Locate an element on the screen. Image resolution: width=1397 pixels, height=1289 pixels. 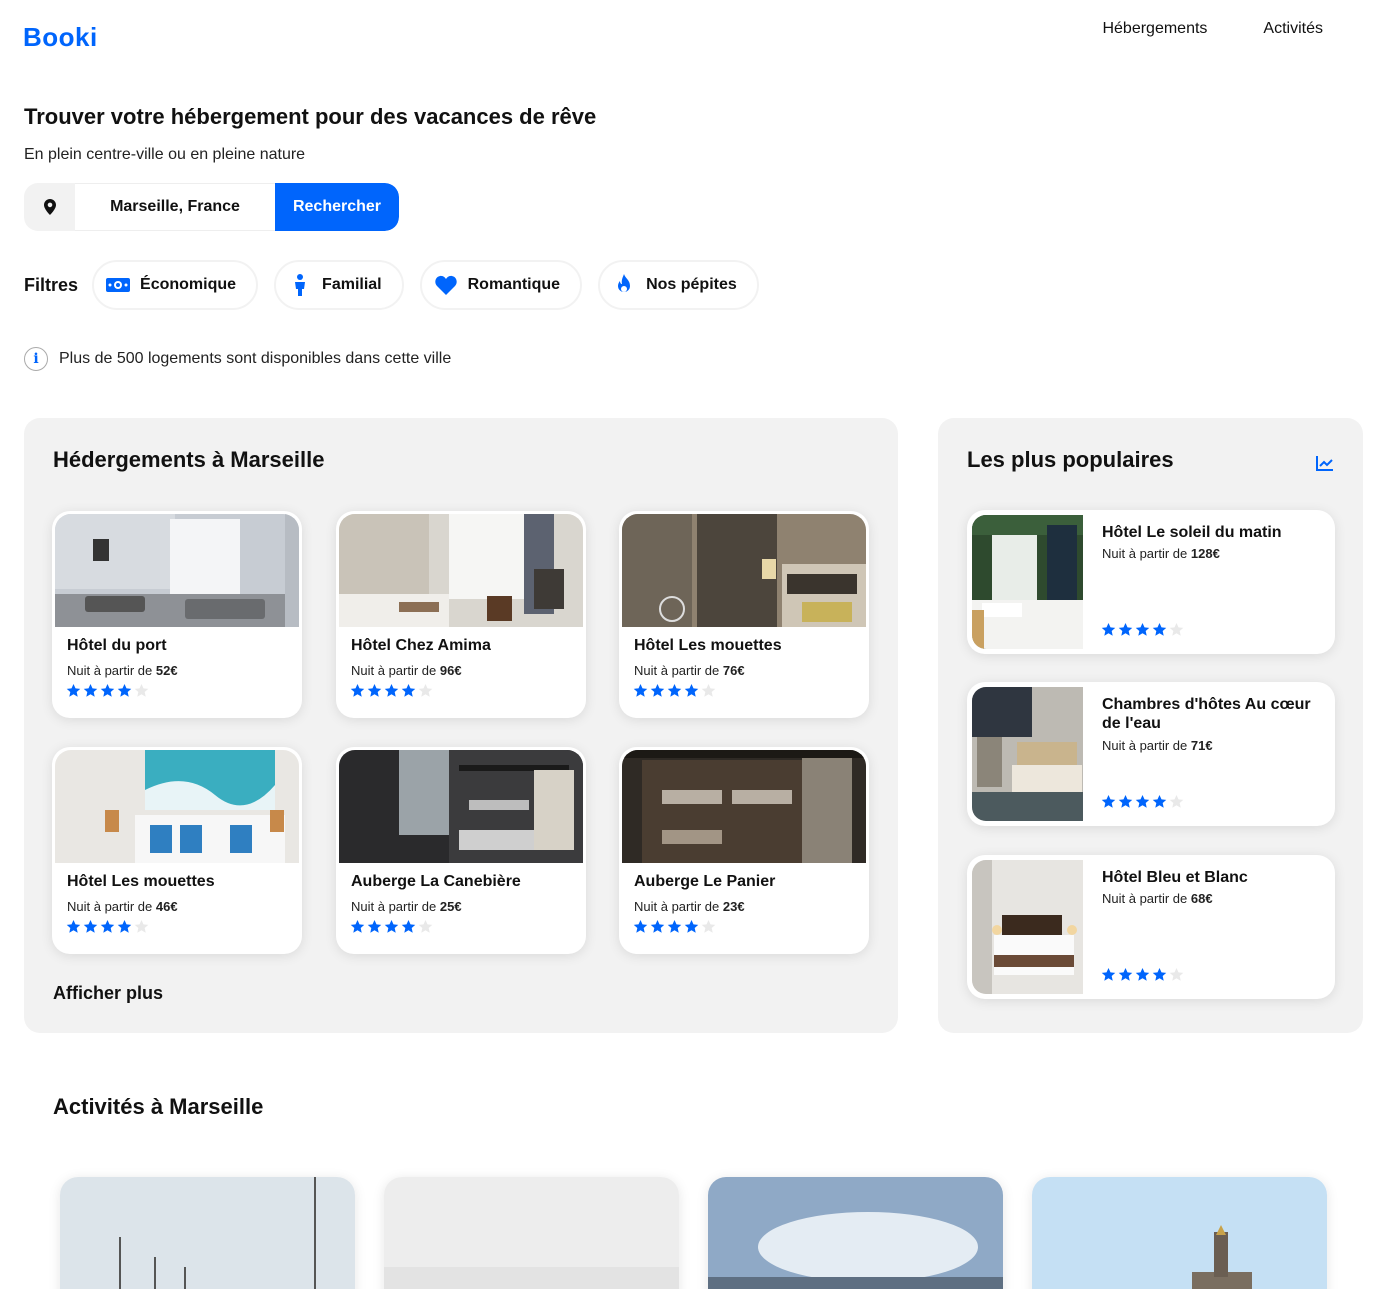
filter-label: Nos pépites is located at coordinates (691, 284).